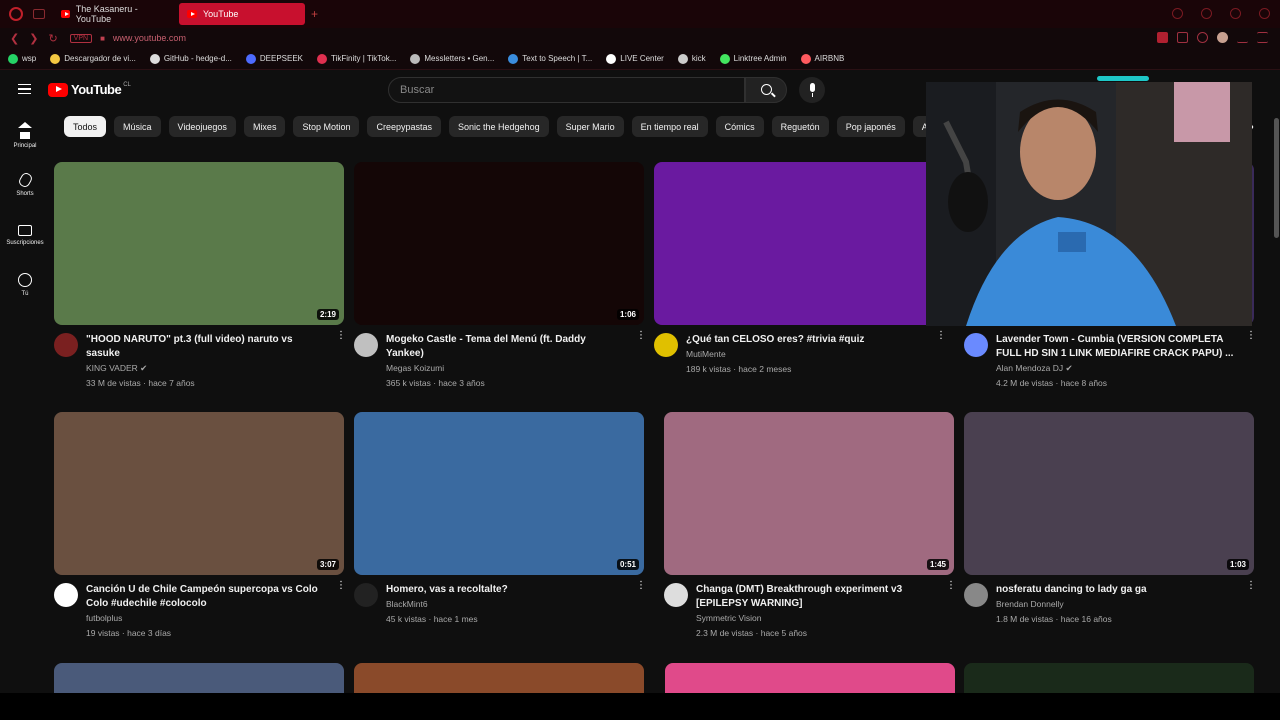 Image resolution: width=1280 pixels, height=720 pixels. I want to click on sidebar-item-home: Principal, so click(25, 135).